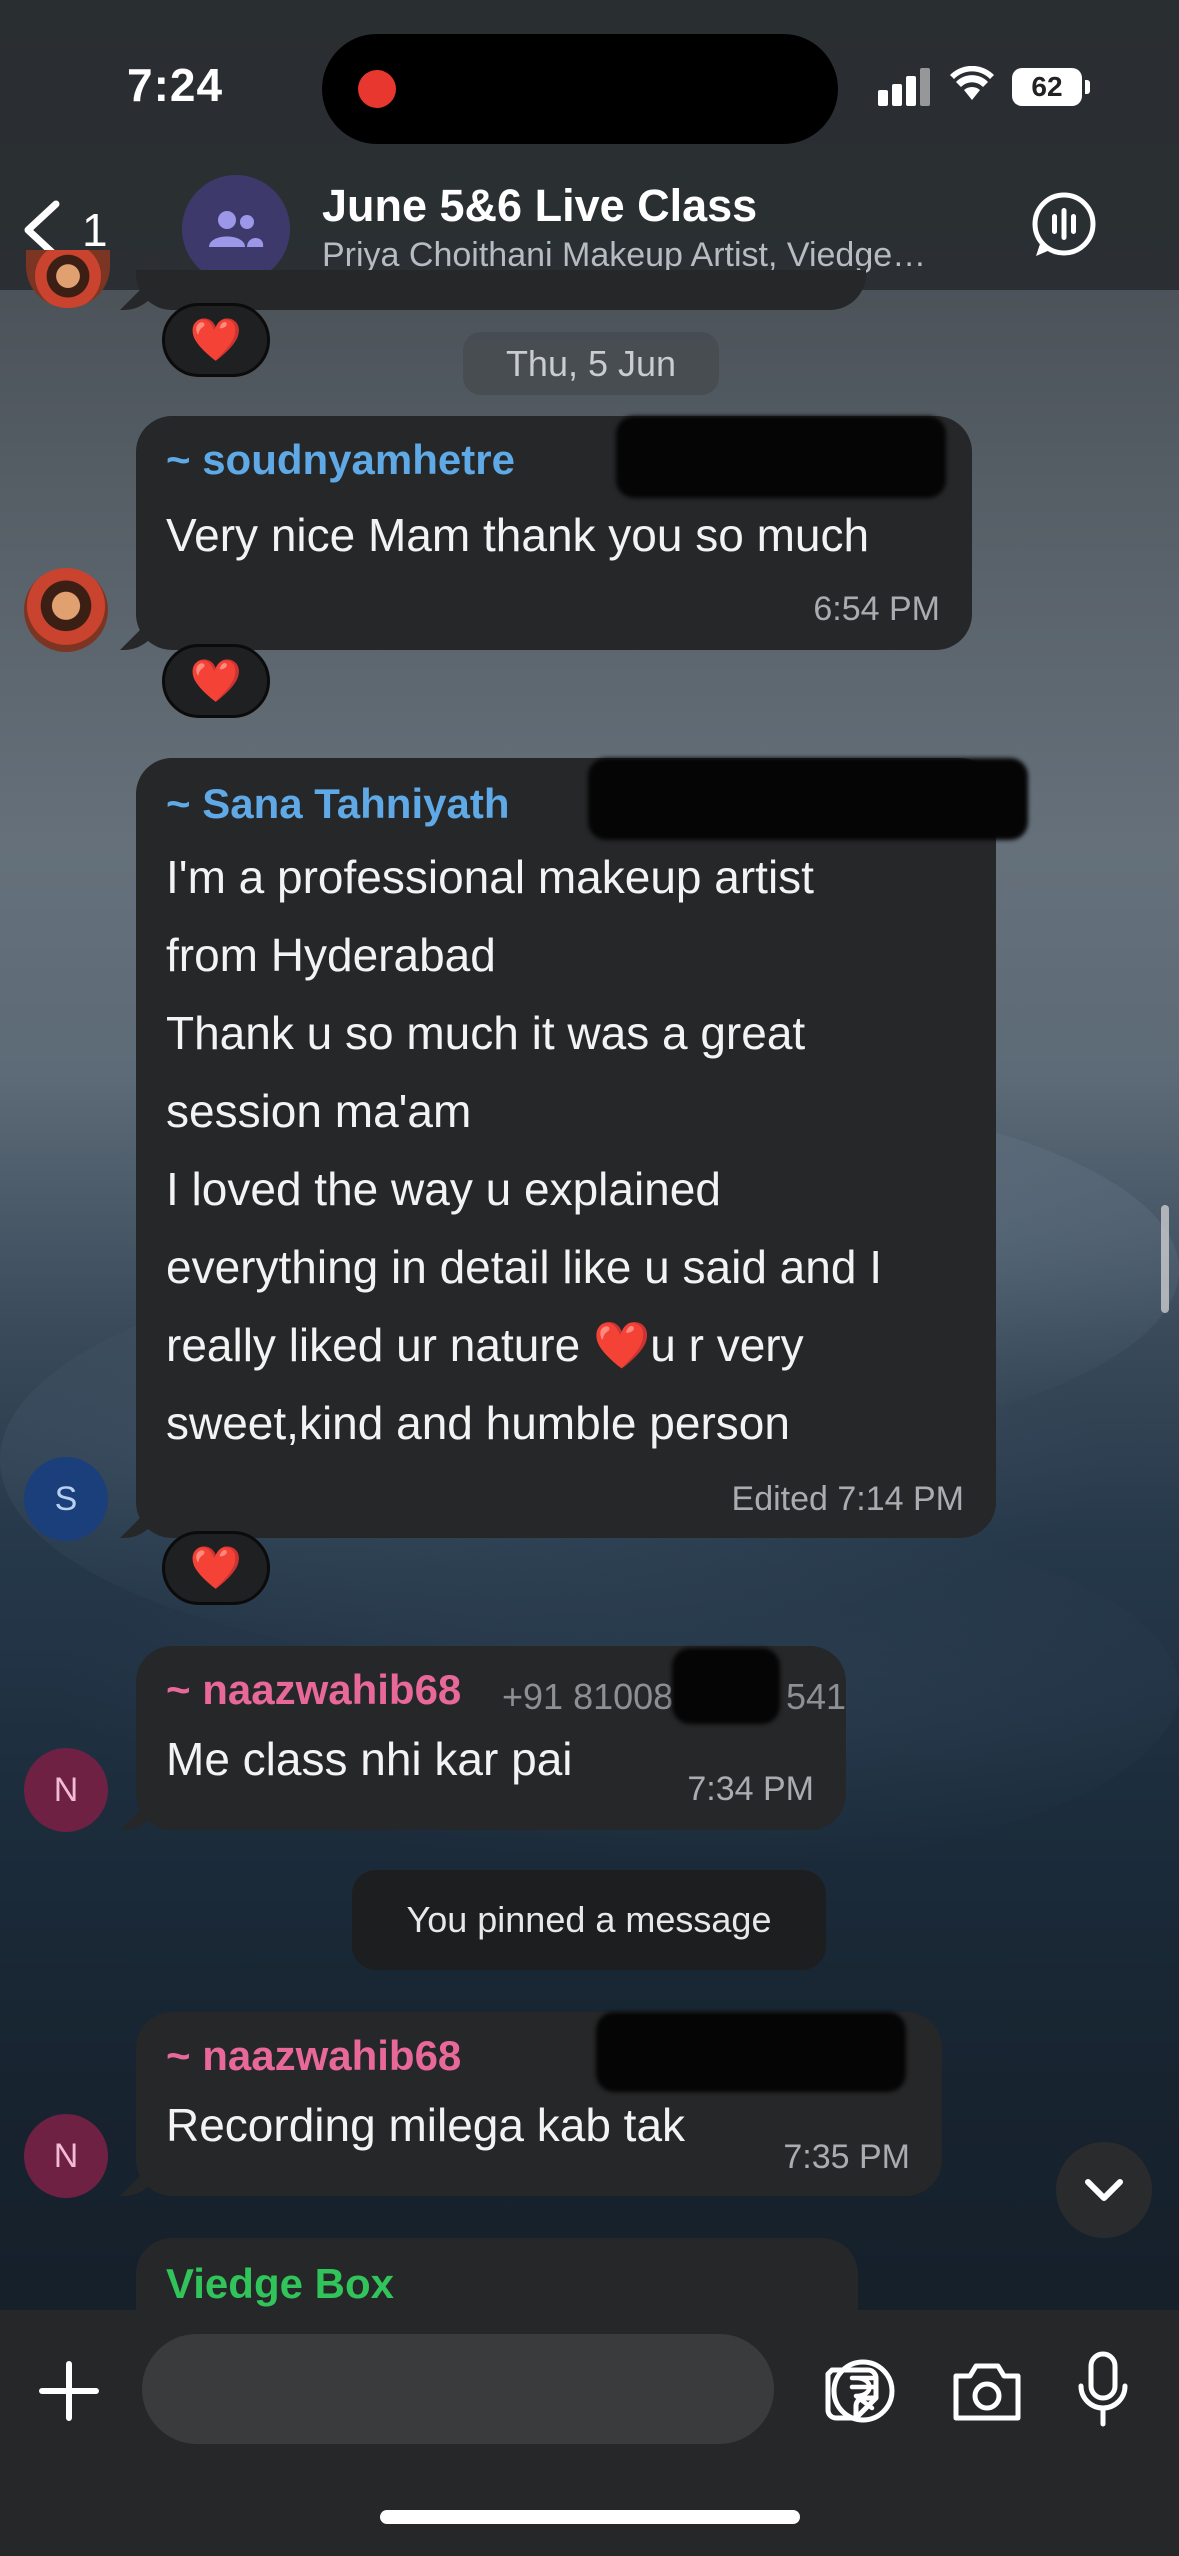 The height and width of the screenshot is (2556, 1179). Describe the element at coordinates (510, 2389) in the screenshot. I see `message-input` at that location.